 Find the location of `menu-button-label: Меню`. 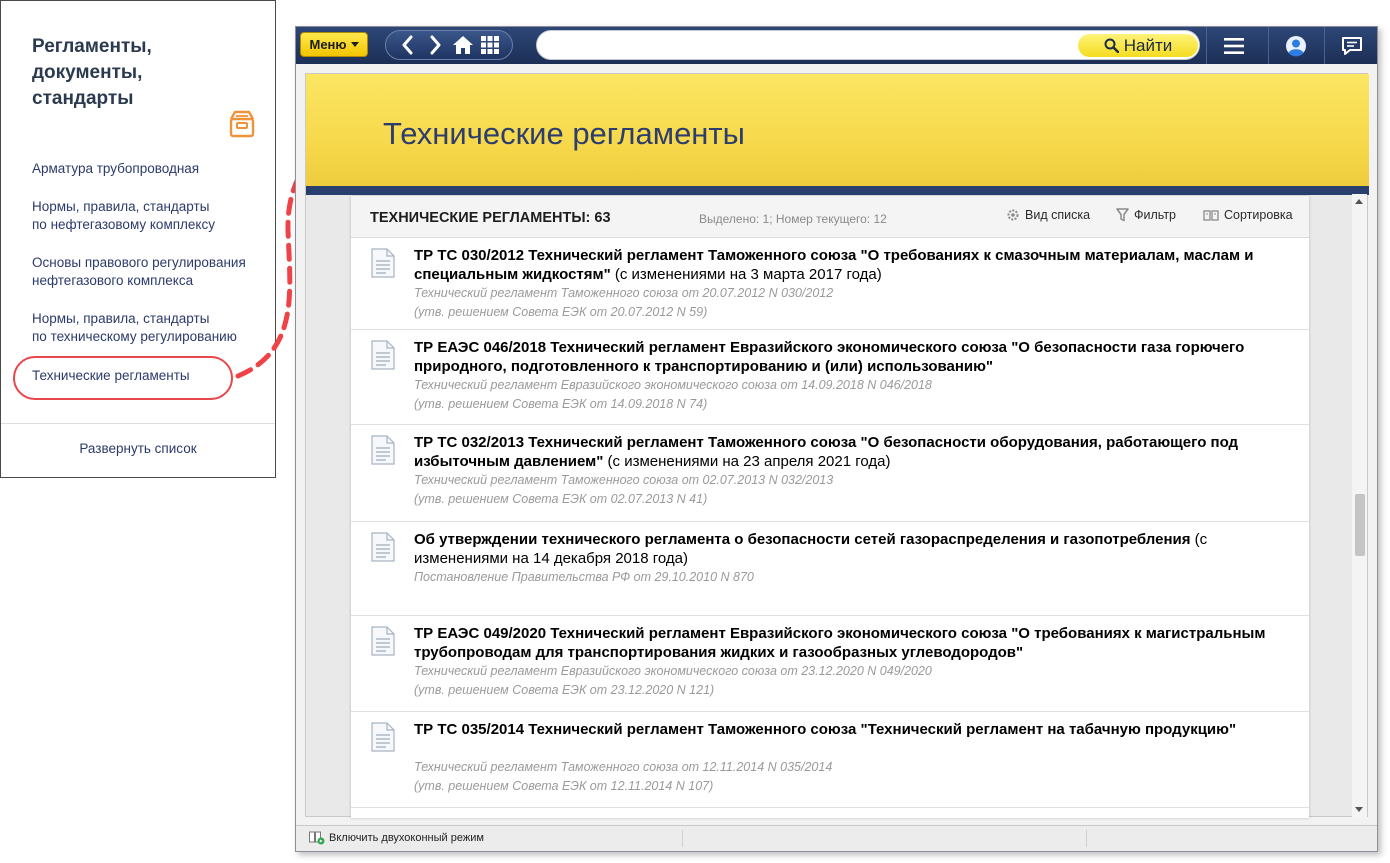

menu-button-label: Меню is located at coordinates (328, 44).